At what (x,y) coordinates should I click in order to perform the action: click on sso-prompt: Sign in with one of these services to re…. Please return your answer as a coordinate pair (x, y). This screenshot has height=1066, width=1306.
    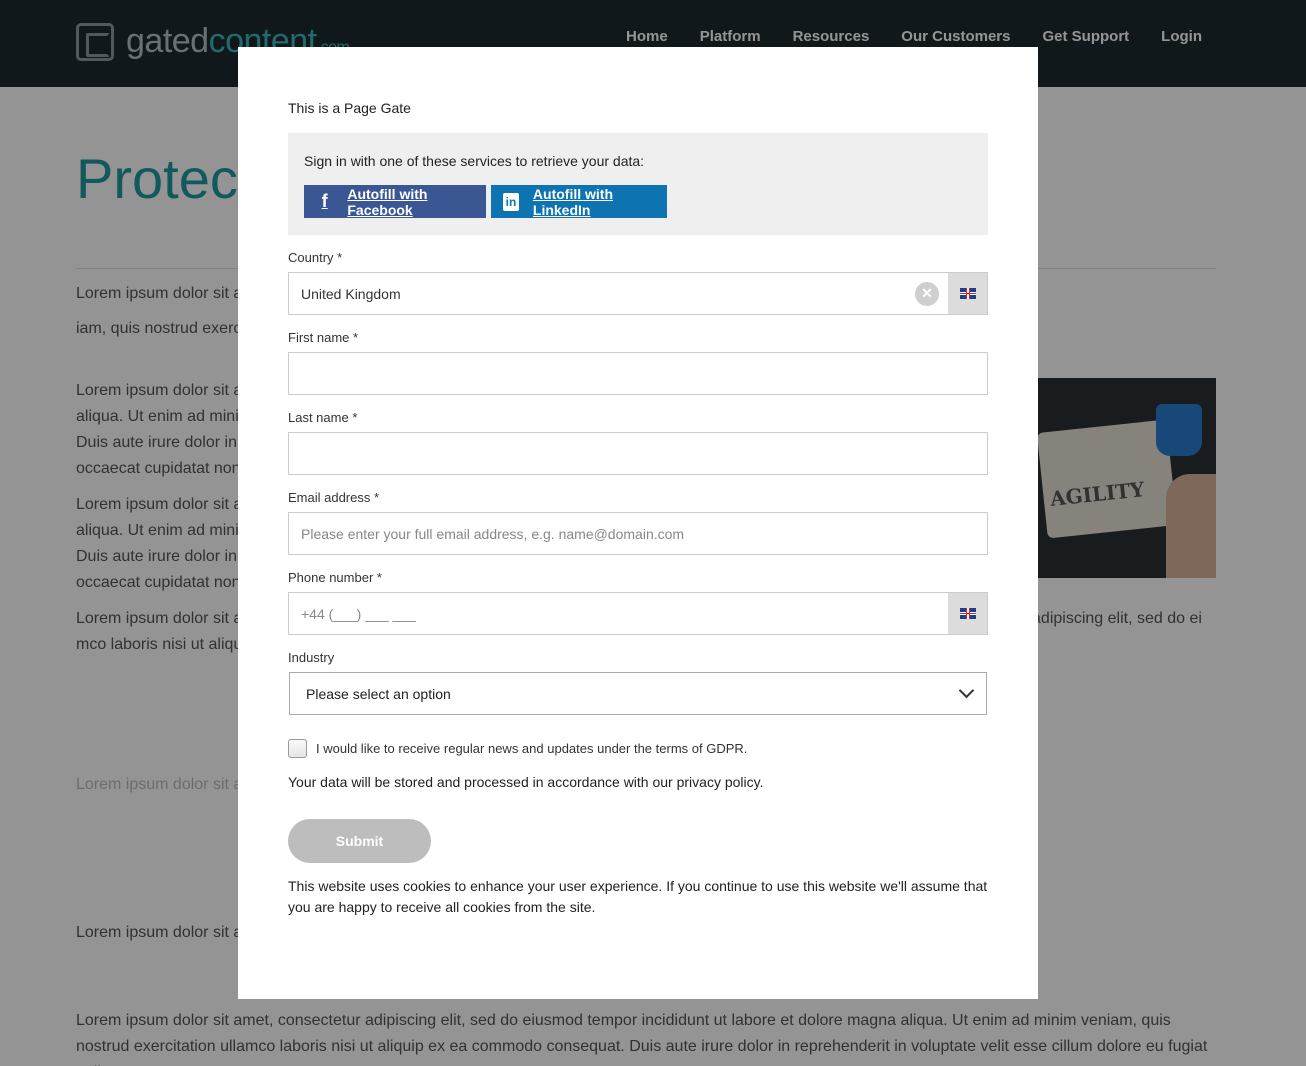
    Looking at the image, I should click on (474, 161).